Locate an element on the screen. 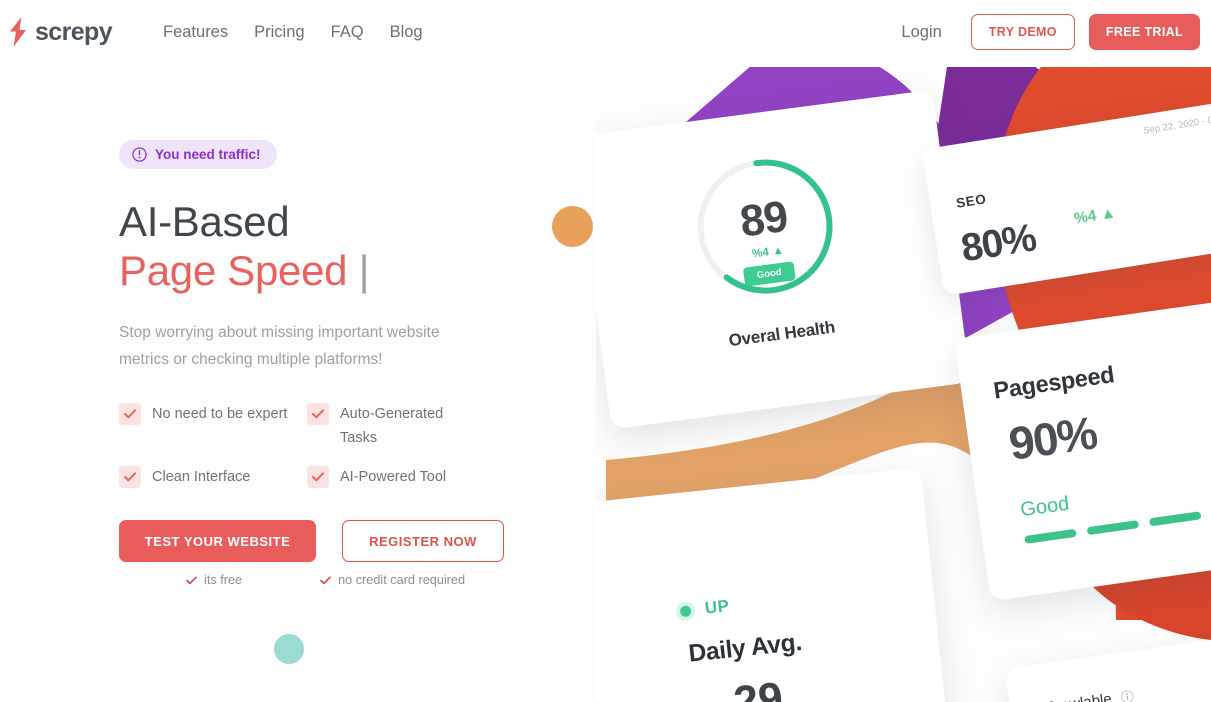  seo-value: 80% is located at coordinates (998, 243).